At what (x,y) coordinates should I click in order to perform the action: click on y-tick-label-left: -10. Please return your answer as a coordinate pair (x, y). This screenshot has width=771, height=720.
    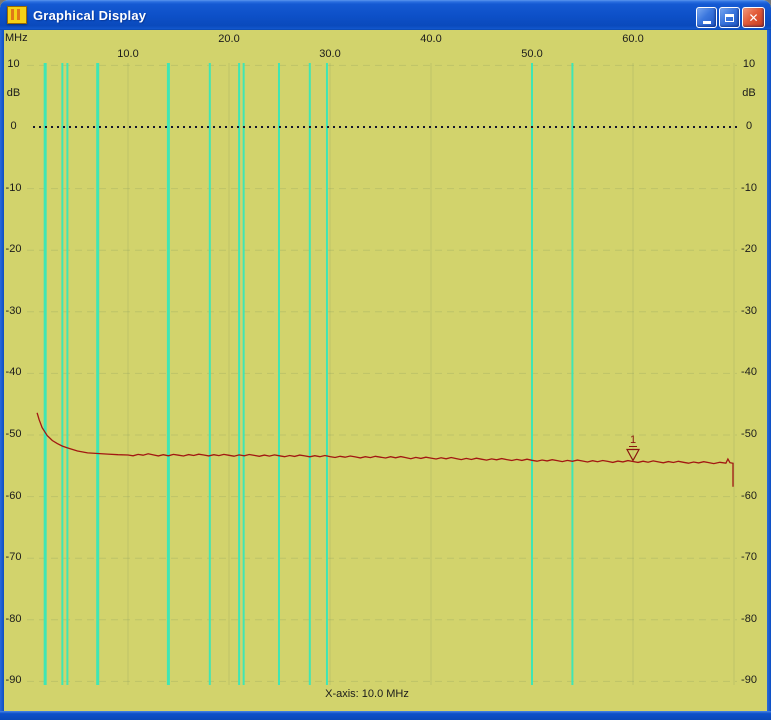
    Looking at the image, I should click on (13, 187).